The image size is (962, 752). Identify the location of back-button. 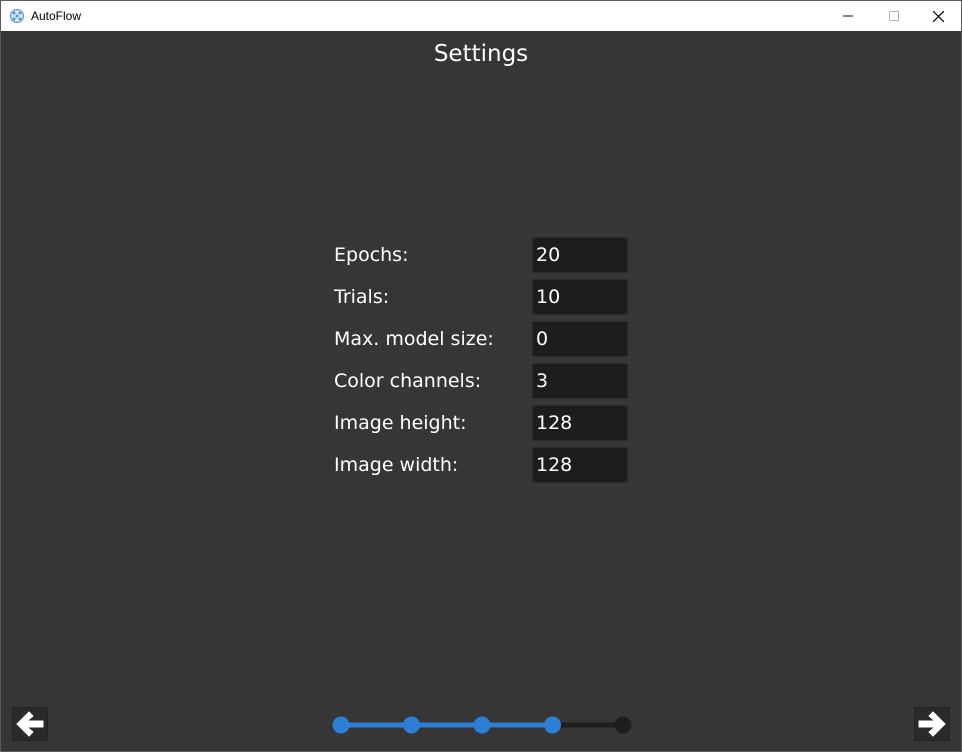
(30, 724).